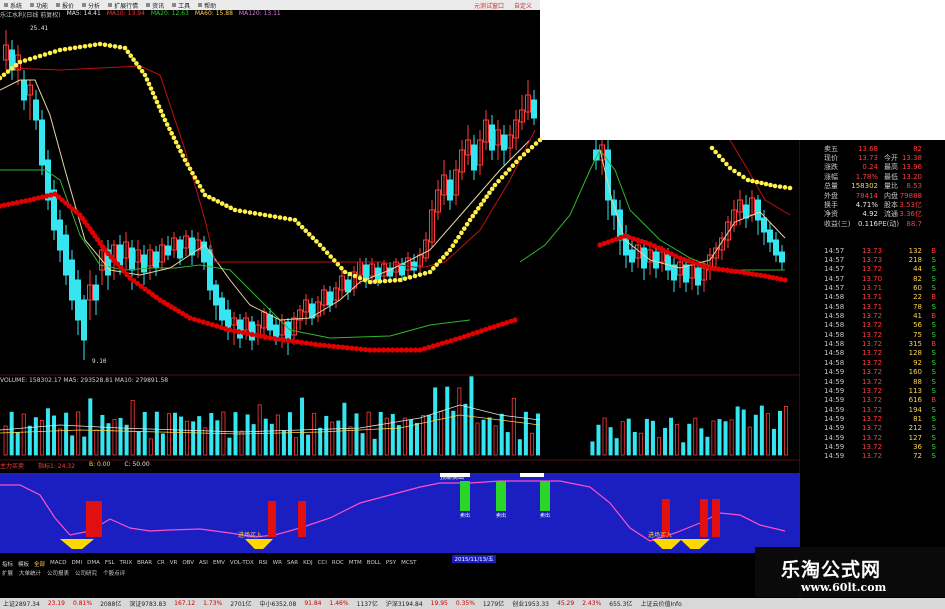  Describe the element at coordinates (7, 564) in the screenshot. I see `indicator-tab: 指标` at that location.